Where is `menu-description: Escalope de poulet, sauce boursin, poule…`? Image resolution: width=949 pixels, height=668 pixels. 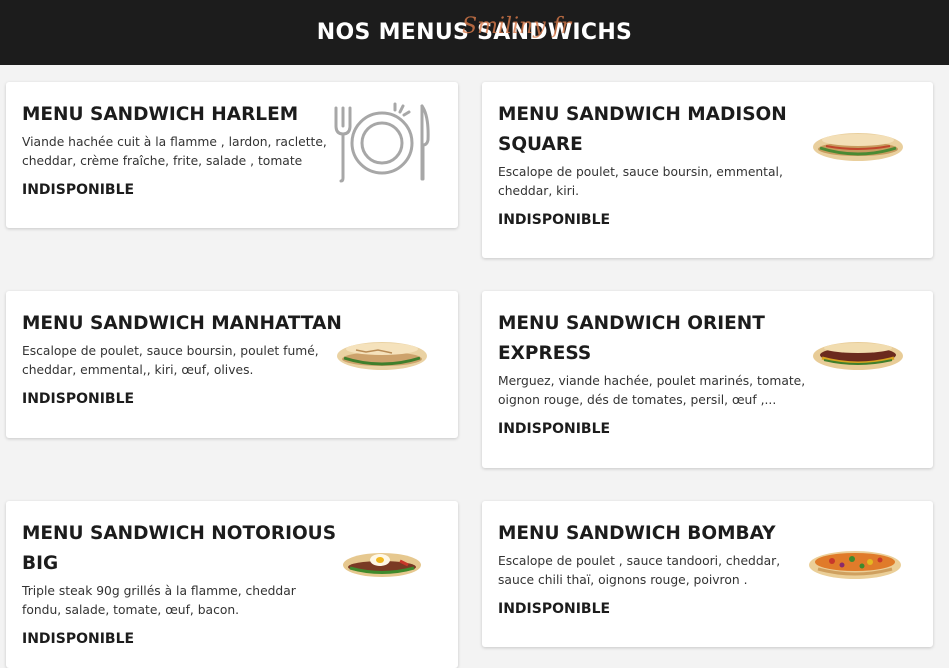 menu-description: Escalope de poulet, sauce boursin, poule… is located at coordinates (182, 361).